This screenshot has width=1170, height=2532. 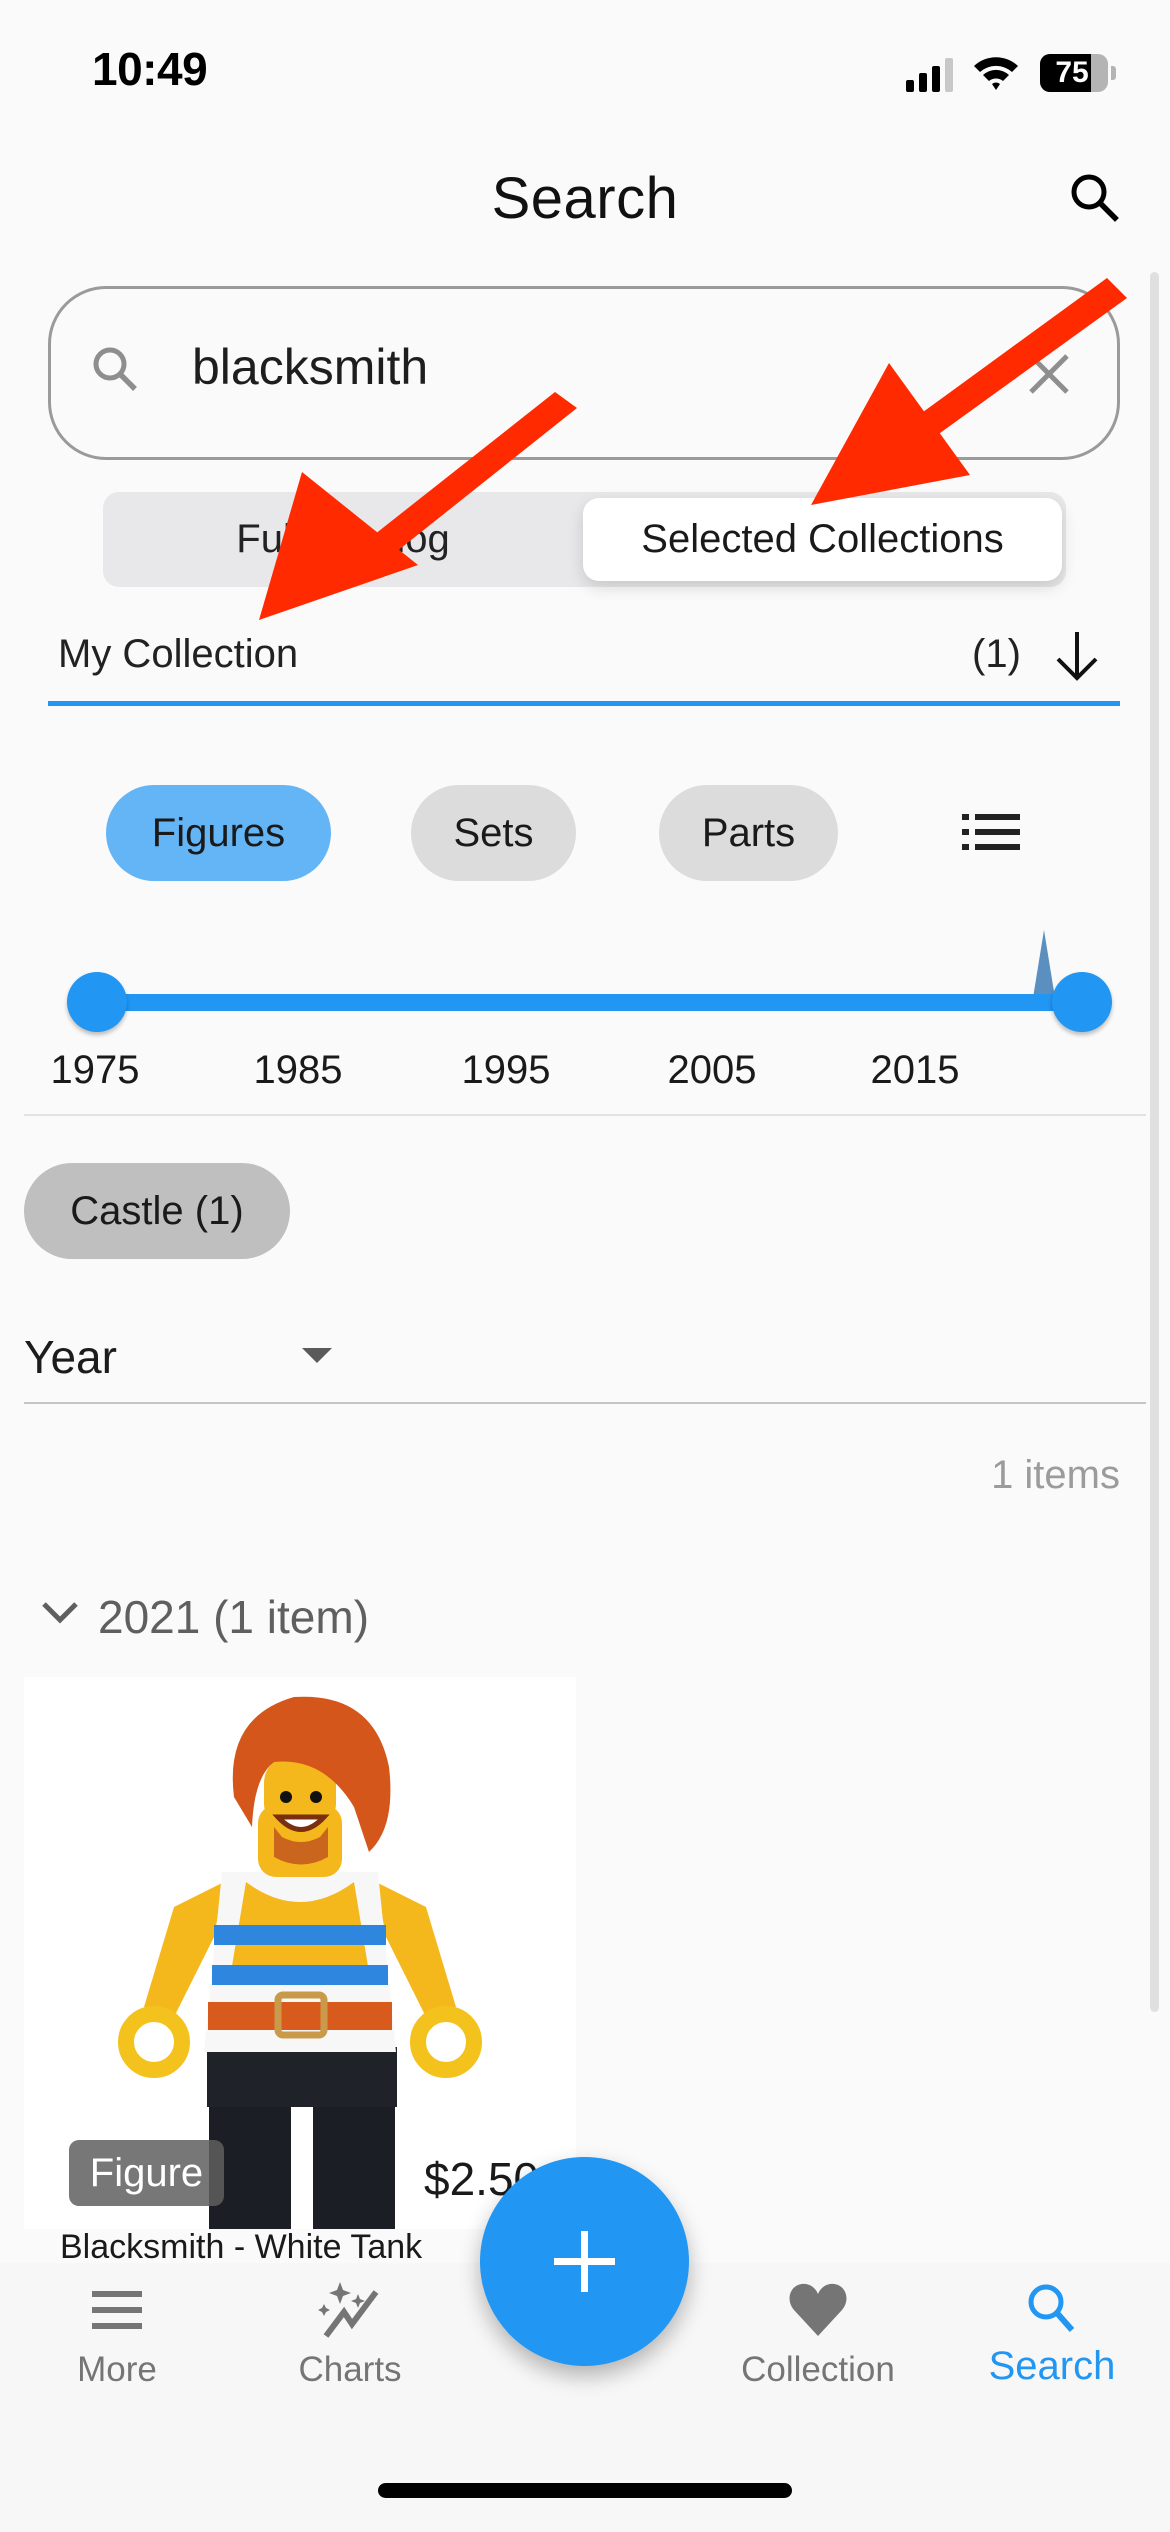 What do you see at coordinates (493, 833) in the screenshot?
I see `filter-chip-sets: Sets` at bounding box center [493, 833].